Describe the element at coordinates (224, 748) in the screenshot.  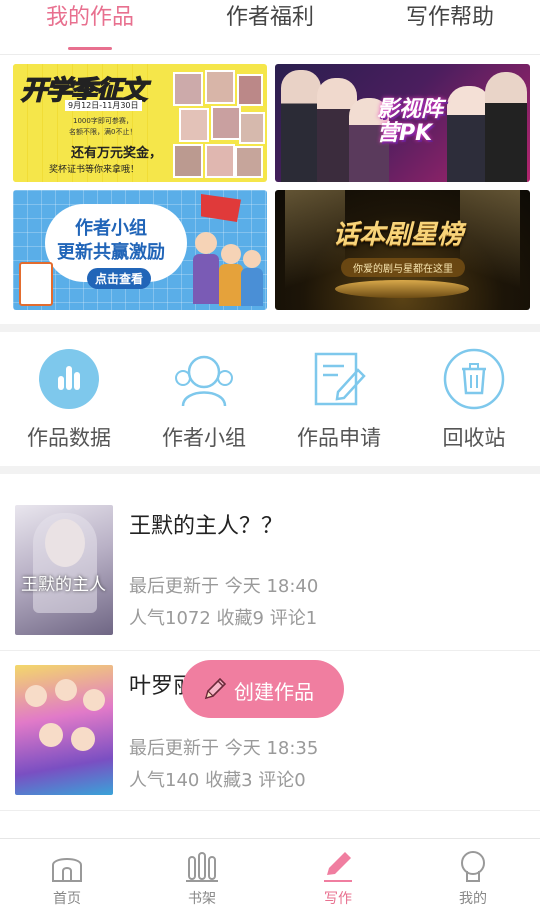
I see `work-updated: 最后更新于 今天 18:35` at that location.